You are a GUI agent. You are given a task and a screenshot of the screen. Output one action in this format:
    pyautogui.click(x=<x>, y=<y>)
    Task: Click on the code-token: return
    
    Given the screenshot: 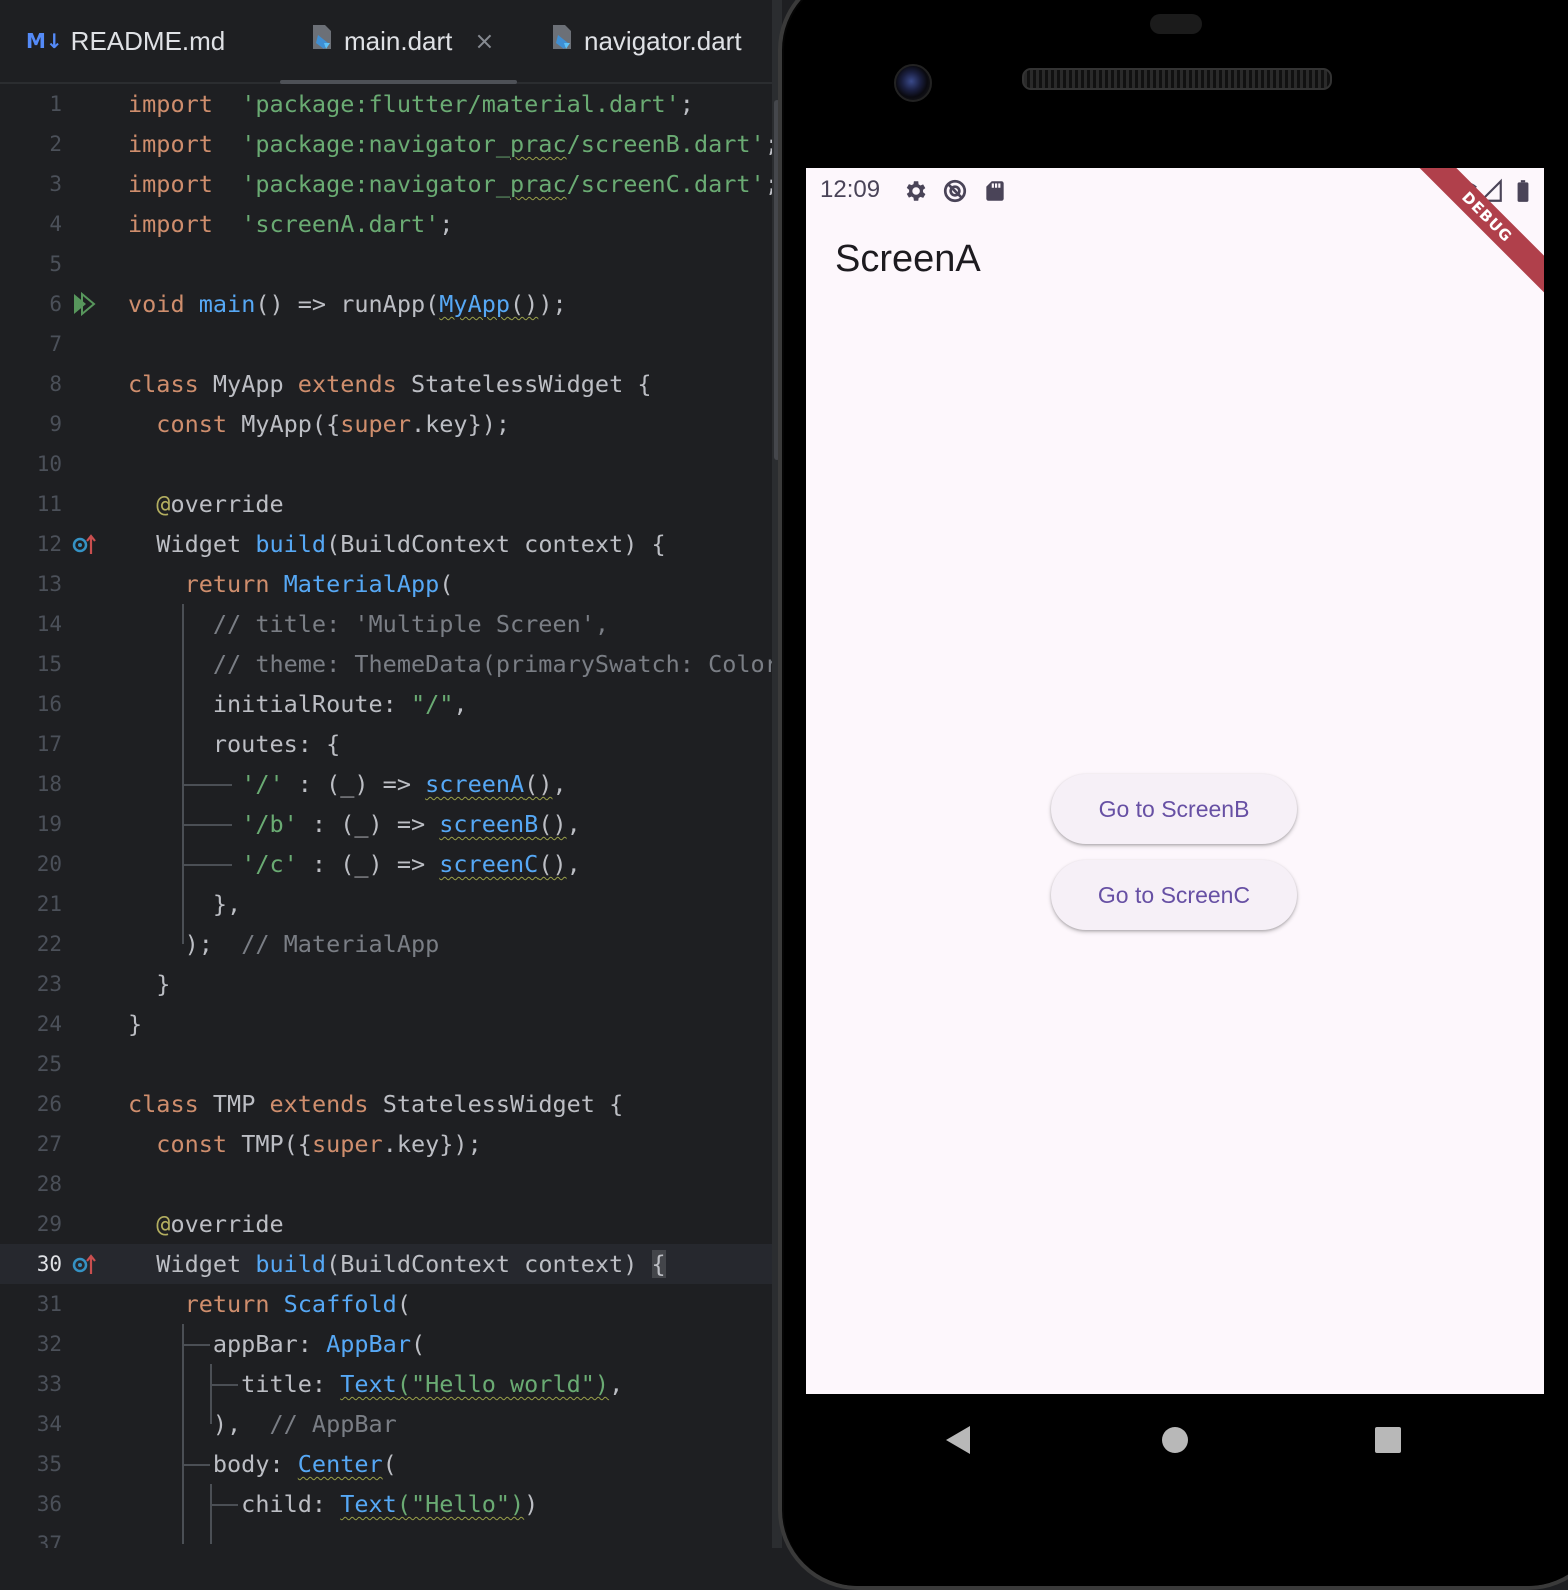 What is the action you would take?
    pyautogui.click(x=227, y=1304)
    